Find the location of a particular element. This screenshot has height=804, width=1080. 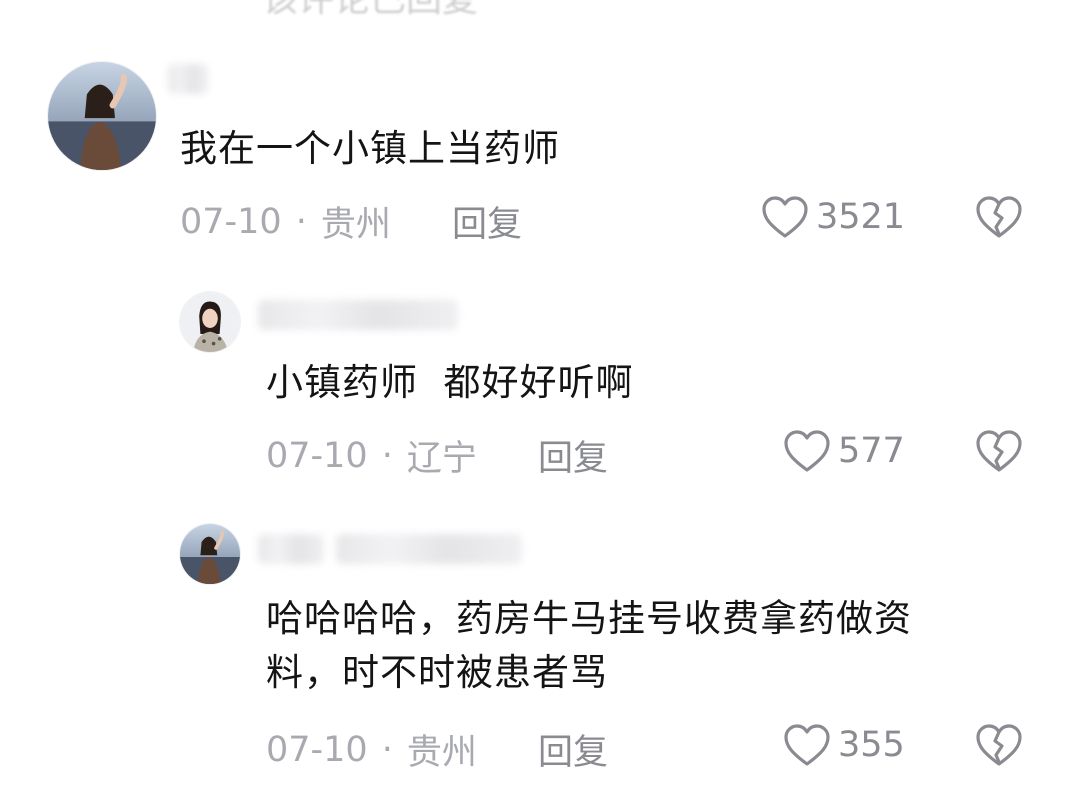

like-button: 3521 is located at coordinates (832, 217).